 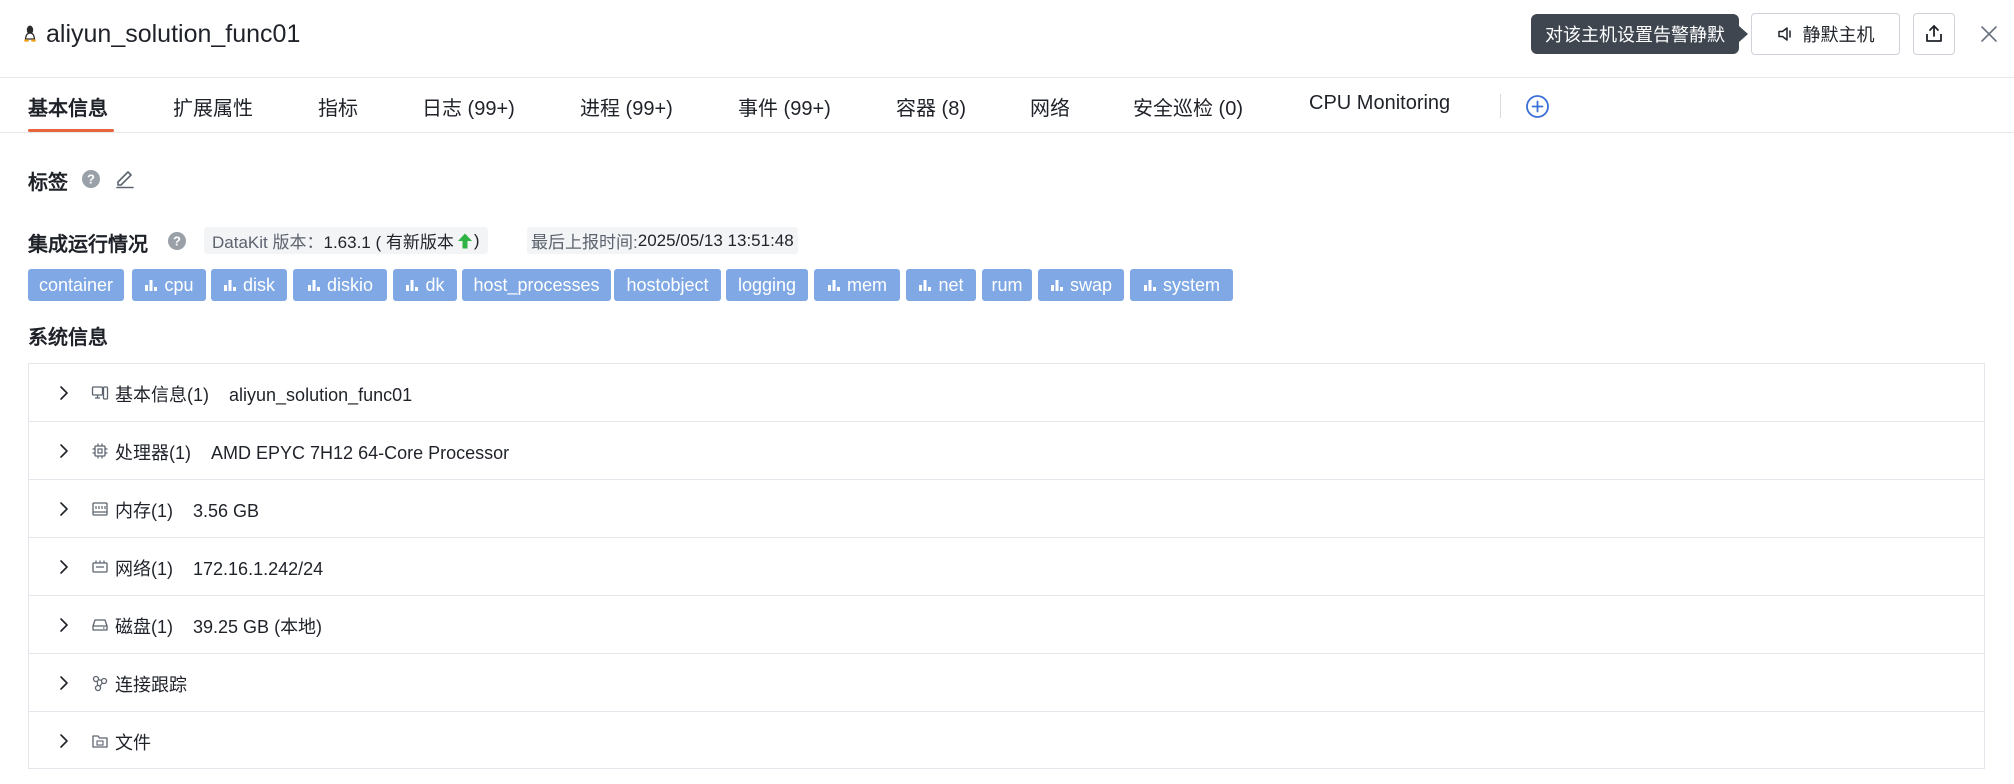 I want to click on tab-processes: 进程 (99+), so click(x=626, y=106).